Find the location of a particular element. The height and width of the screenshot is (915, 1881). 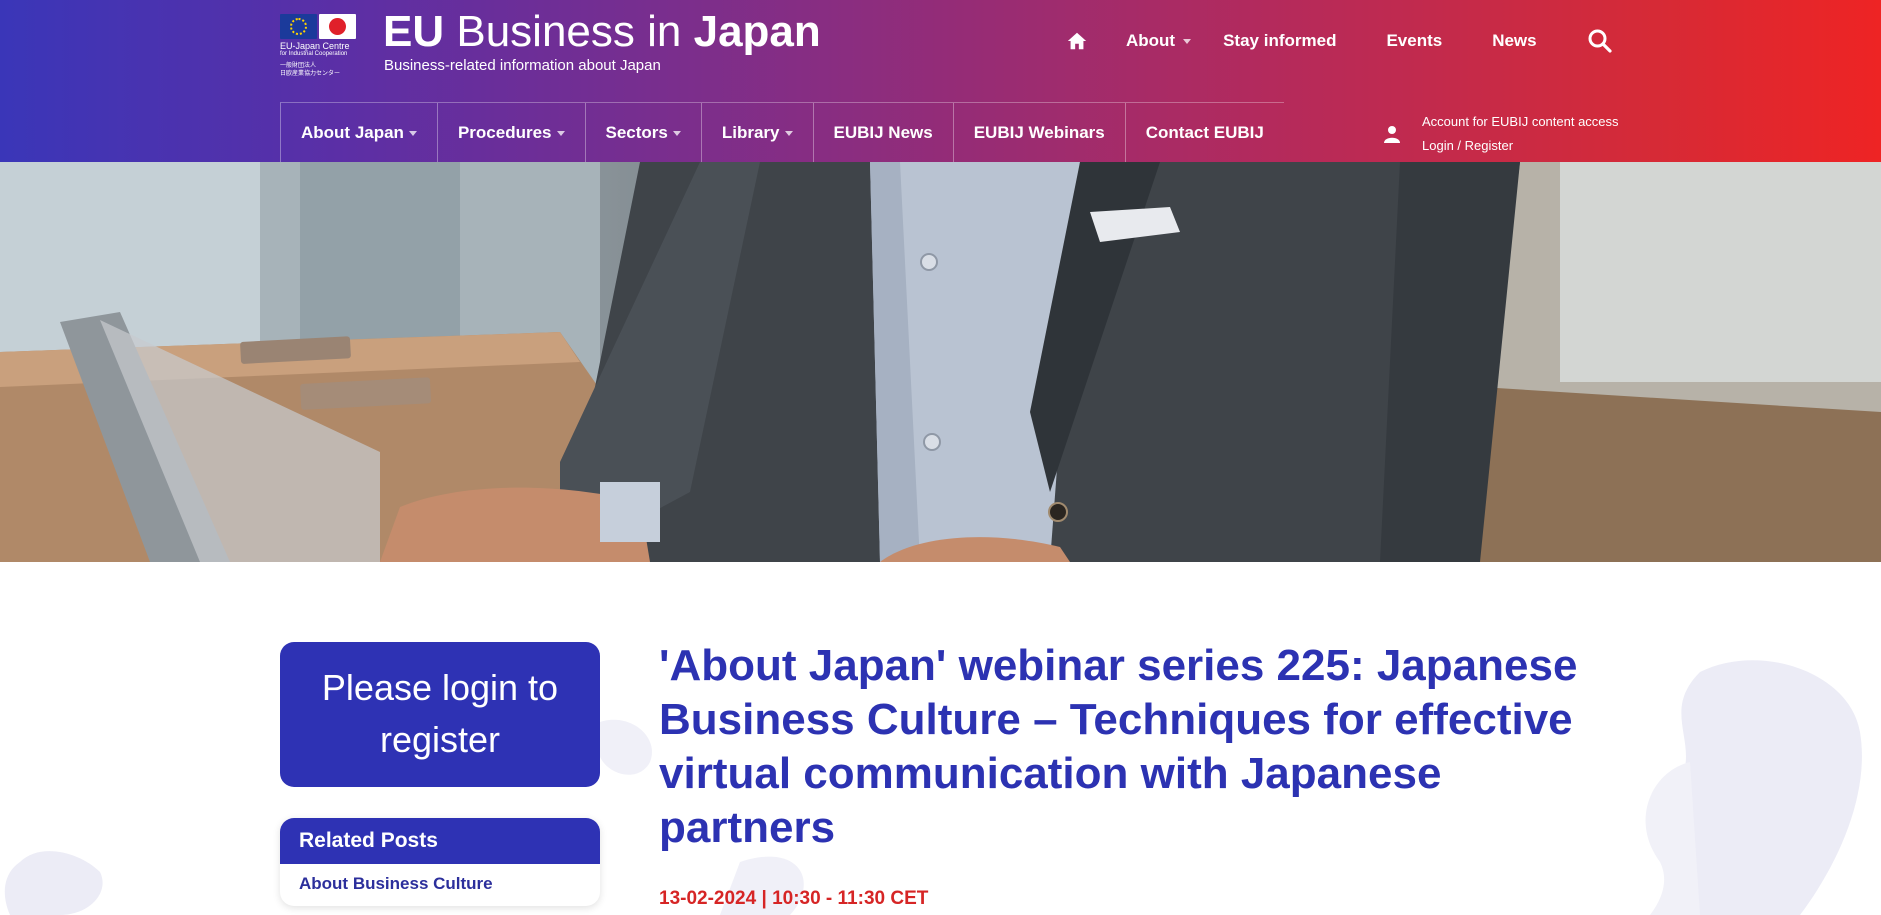

nav-eubij-webinars: EUBIJ Webinars is located at coordinates (1040, 133).